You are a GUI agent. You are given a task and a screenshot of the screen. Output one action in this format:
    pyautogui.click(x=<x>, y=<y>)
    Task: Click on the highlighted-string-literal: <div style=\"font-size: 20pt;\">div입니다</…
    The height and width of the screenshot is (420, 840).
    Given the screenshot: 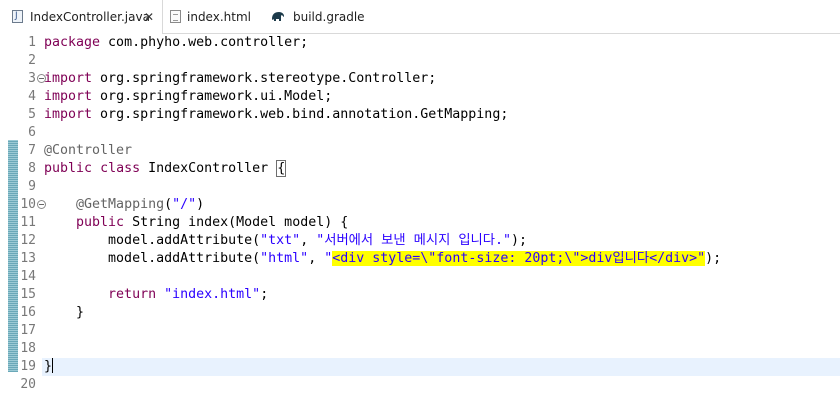 What is the action you would take?
    pyautogui.click(x=519, y=258)
    